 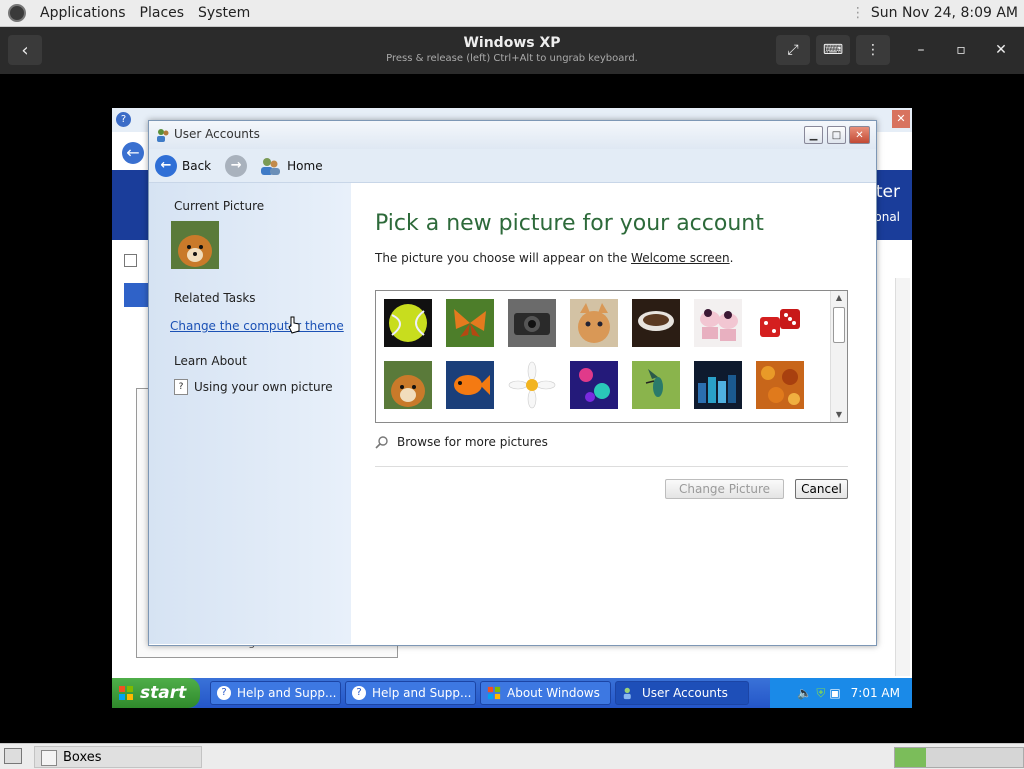 What do you see at coordinates (163, 693) in the screenshot?
I see `start-label: start` at bounding box center [163, 693].